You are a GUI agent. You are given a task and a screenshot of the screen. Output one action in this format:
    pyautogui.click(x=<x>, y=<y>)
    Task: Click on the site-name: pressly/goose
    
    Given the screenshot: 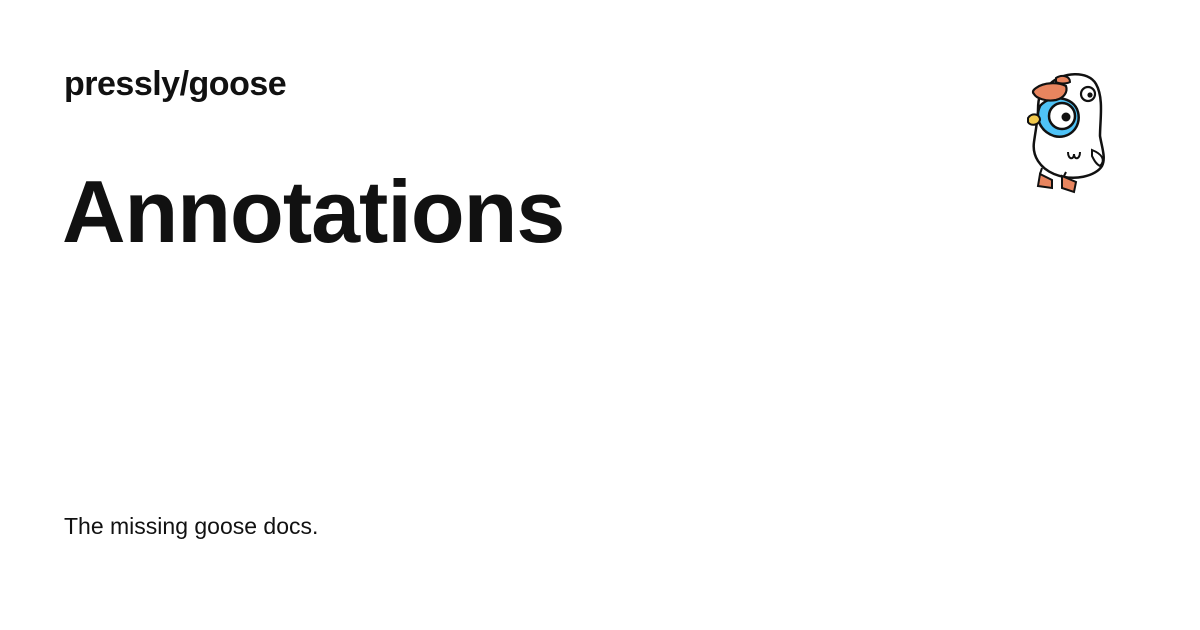 What is the action you would take?
    pyautogui.click(x=175, y=84)
    